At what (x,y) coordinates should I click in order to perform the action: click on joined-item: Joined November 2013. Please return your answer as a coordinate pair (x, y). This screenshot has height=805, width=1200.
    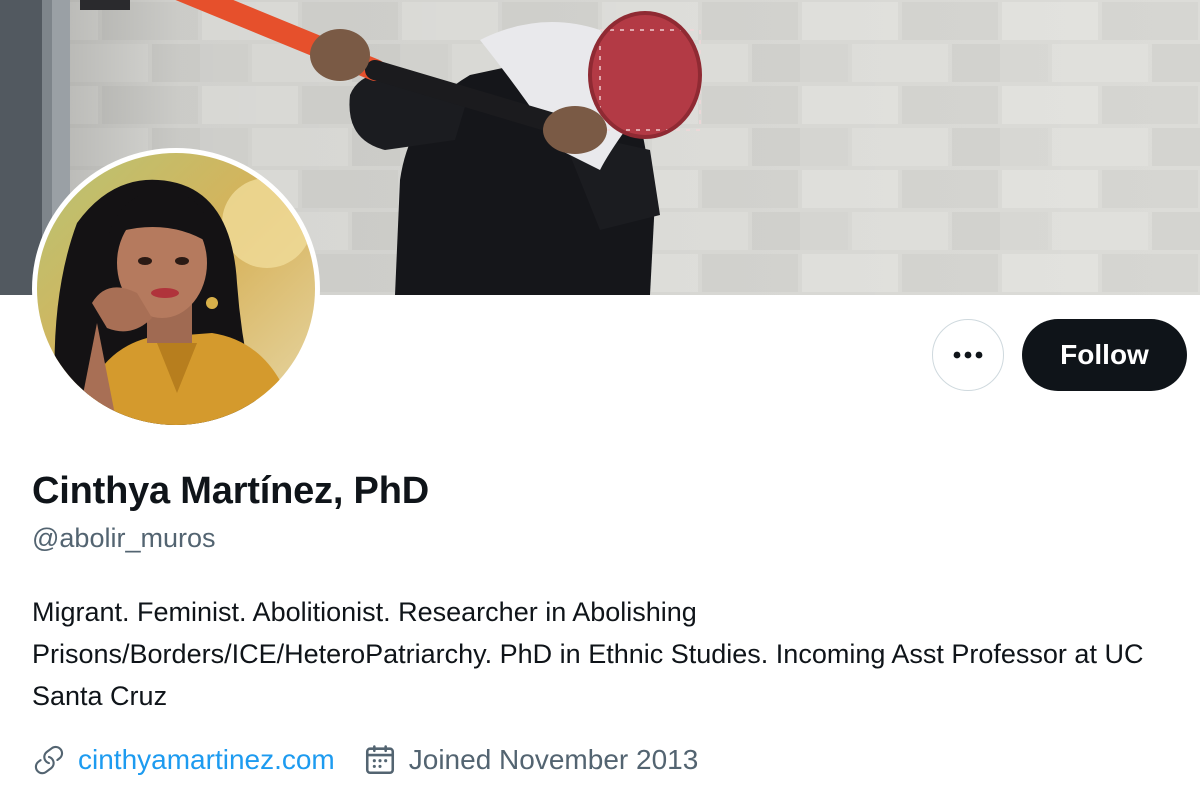
    Looking at the image, I should click on (531, 760).